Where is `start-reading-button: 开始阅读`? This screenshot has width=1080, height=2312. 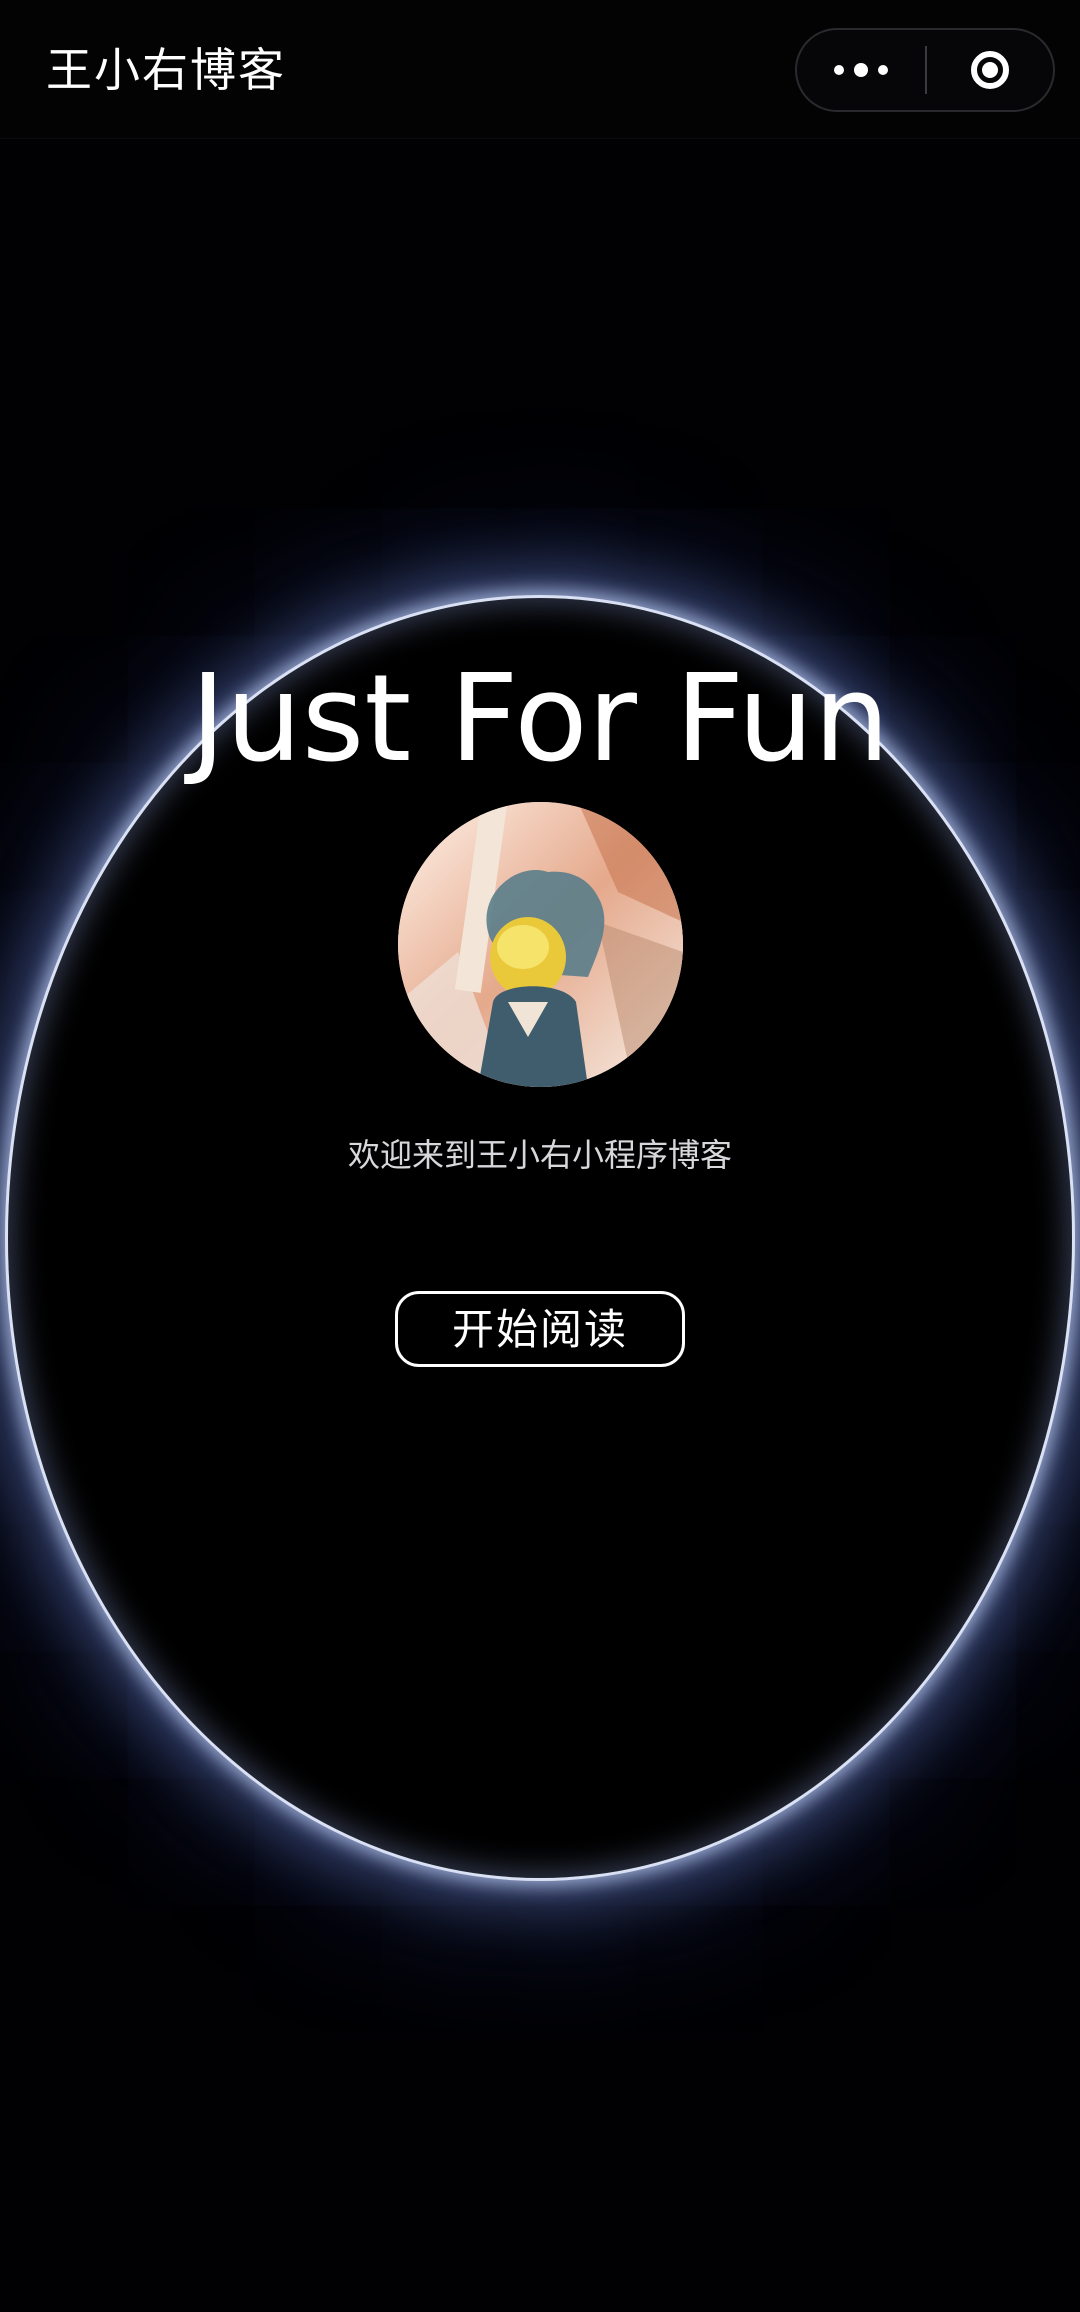
start-reading-button: 开始阅读 is located at coordinates (540, 1329).